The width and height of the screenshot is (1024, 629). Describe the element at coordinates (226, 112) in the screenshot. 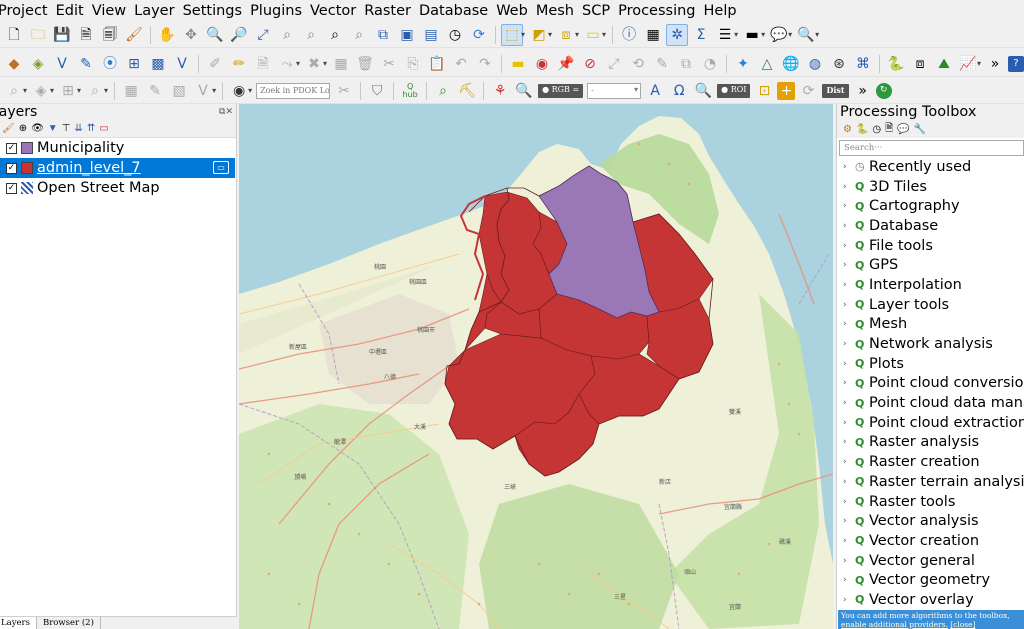

I see `panel-float-icon: ⧉✕` at that location.